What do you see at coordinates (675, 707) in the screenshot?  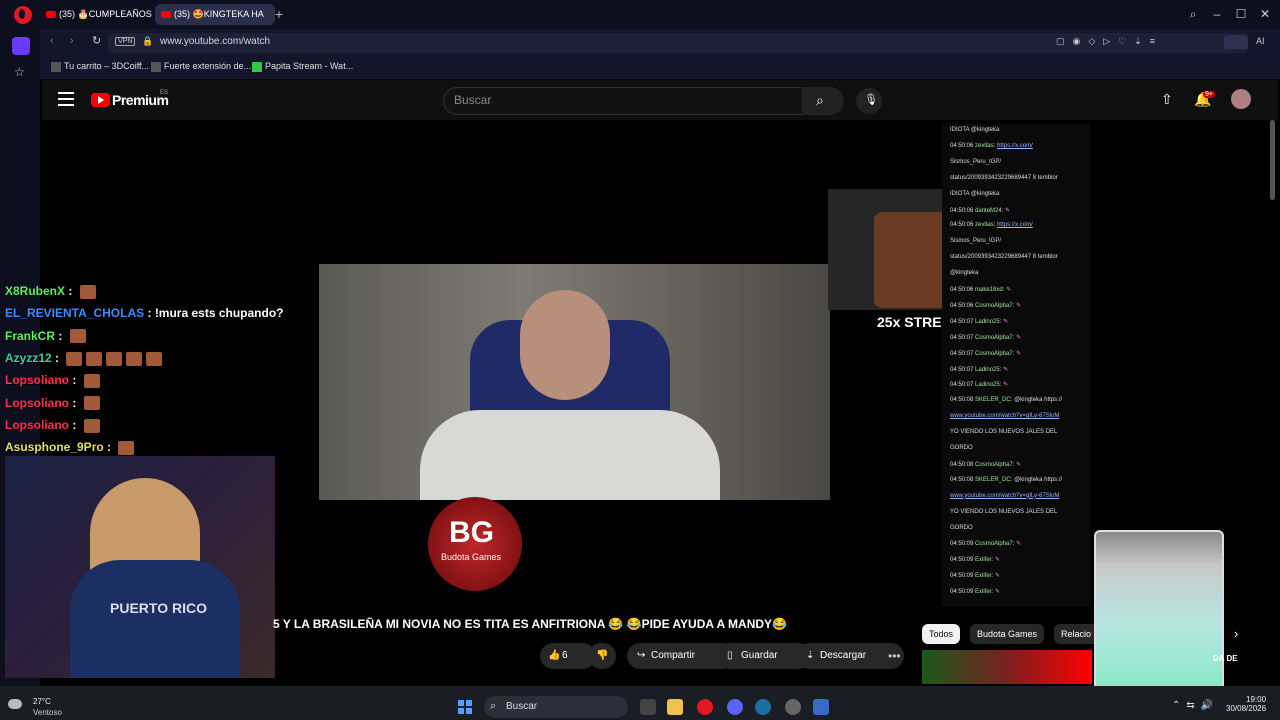 I see `file-explorer-icon` at bounding box center [675, 707].